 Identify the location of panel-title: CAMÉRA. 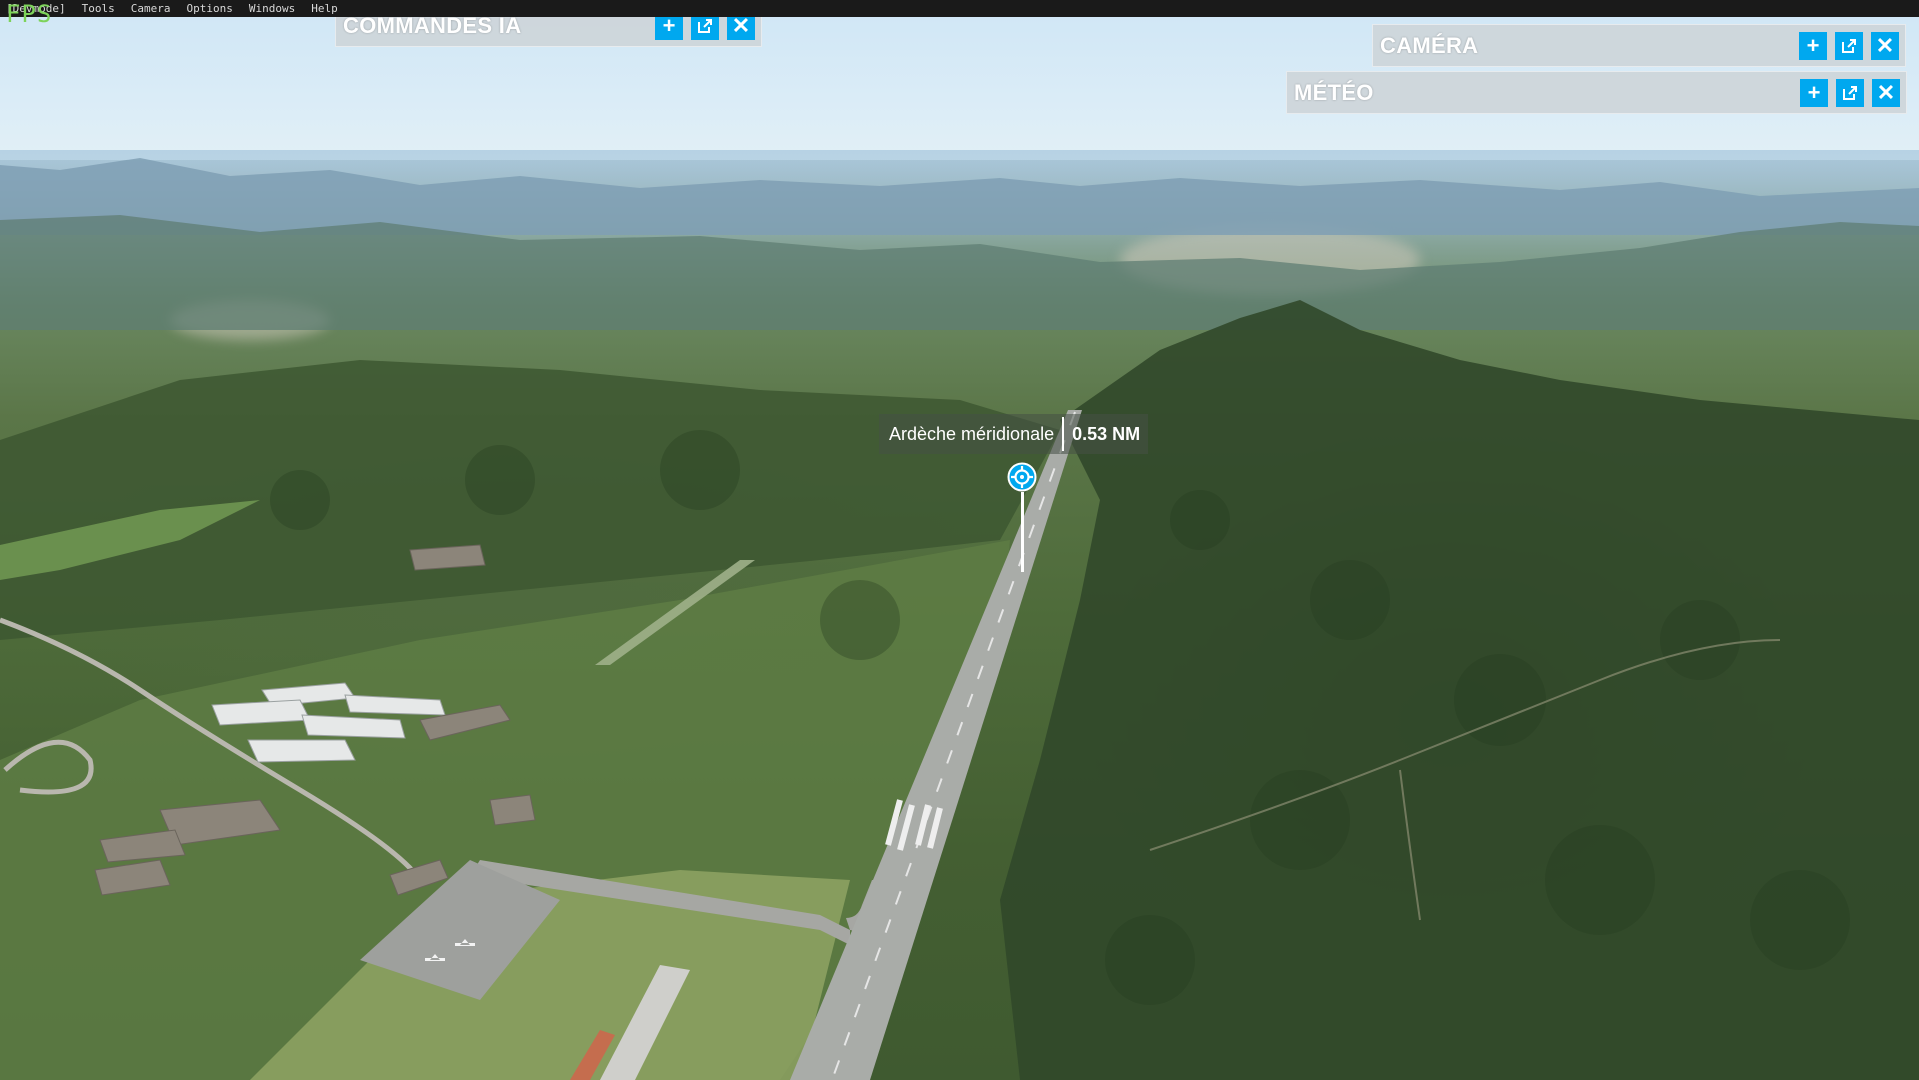
(1429, 45).